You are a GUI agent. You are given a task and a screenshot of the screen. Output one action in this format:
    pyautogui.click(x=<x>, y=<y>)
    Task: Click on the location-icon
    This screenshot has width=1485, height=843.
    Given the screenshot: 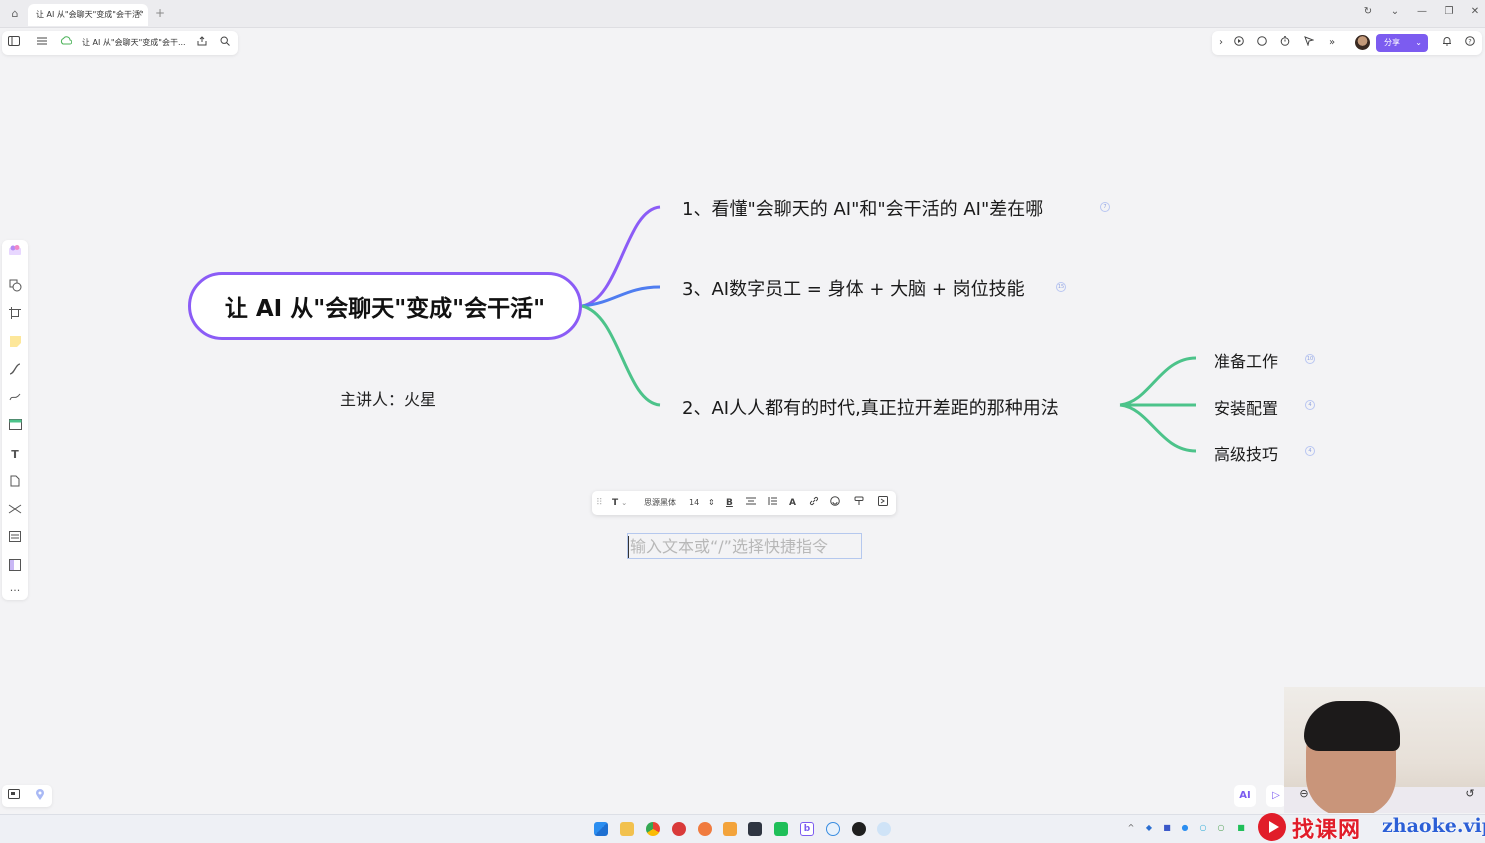 What is the action you would take?
    pyautogui.click(x=40, y=796)
    